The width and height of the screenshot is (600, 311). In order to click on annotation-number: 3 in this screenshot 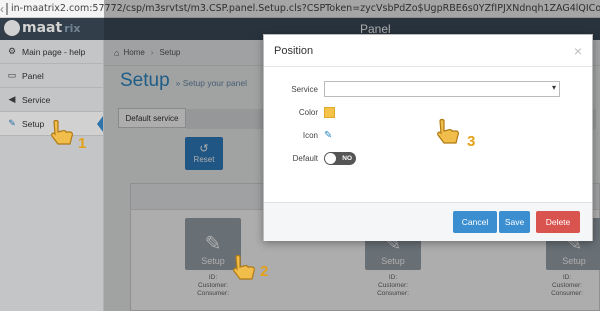, I will do `click(471, 141)`.